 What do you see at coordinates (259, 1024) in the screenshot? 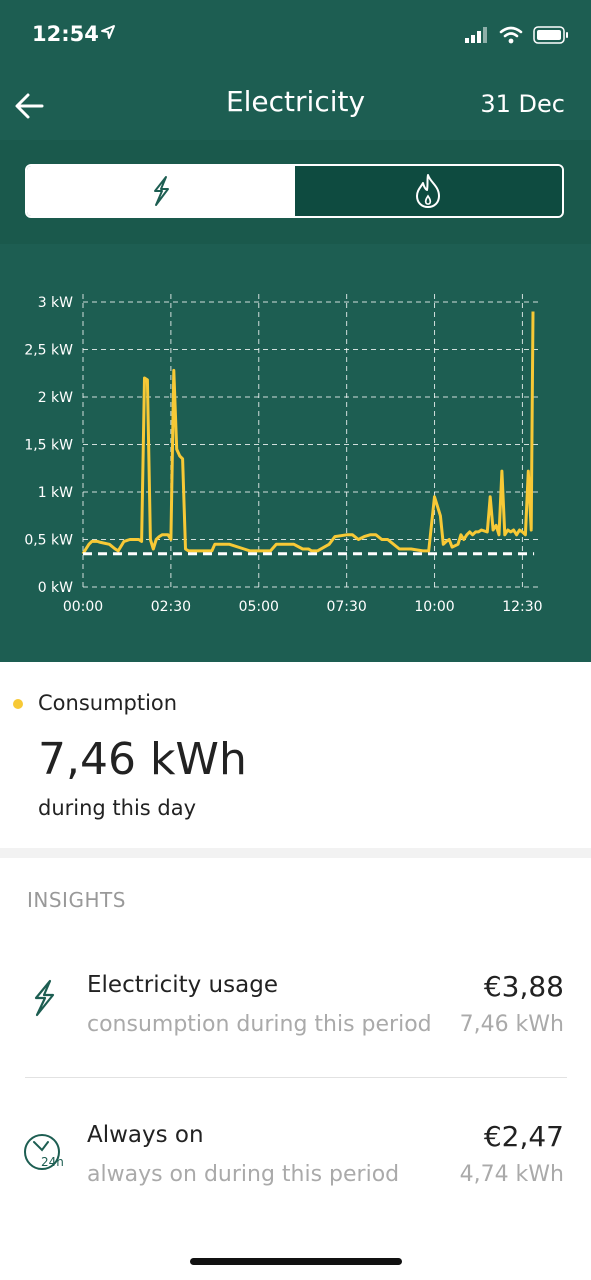
I see `insight-description: consumption during this period` at bounding box center [259, 1024].